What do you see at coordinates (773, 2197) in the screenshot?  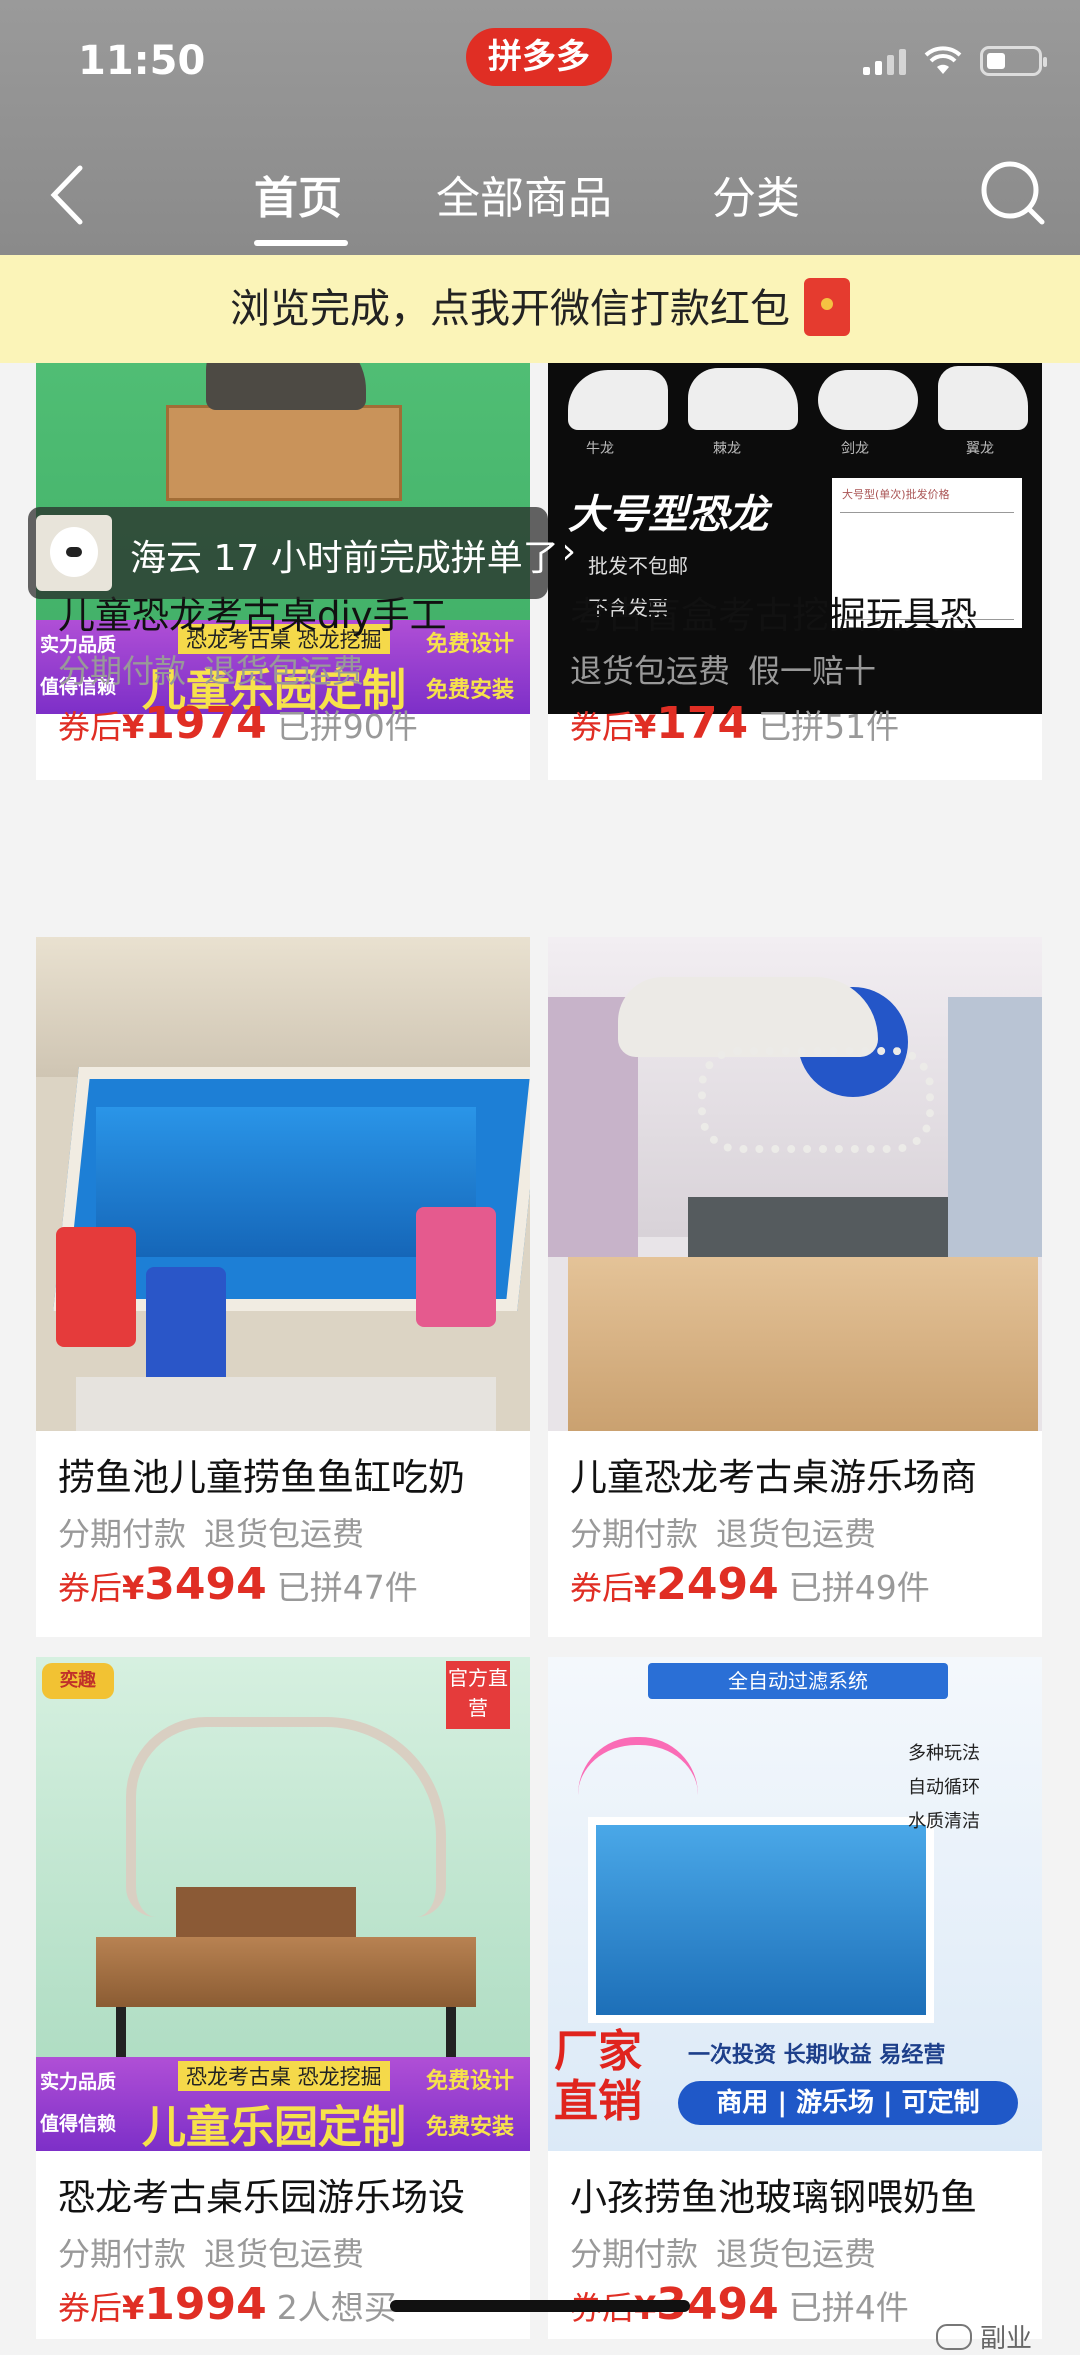 I see `product-title: 小孩捞鱼池玻璃钢喂奶鱼` at bounding box center [773, 2197].